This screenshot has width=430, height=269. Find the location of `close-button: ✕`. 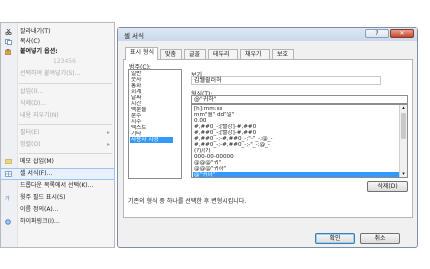

close-button: ✕ is located at coordinates (402, 33).